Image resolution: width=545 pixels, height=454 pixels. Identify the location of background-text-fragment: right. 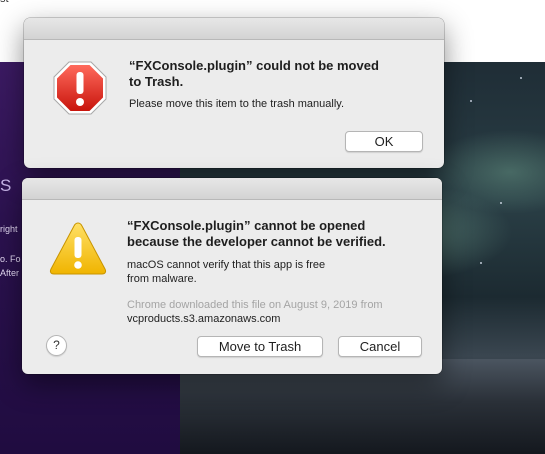
(9, 229).